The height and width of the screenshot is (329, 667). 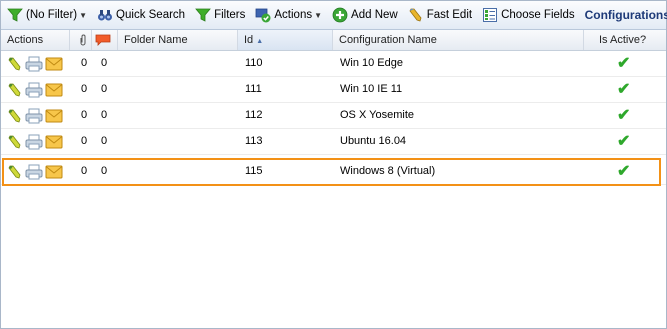 I want to click on quick-search-button: Quick Search, so click(x=141, y=15).